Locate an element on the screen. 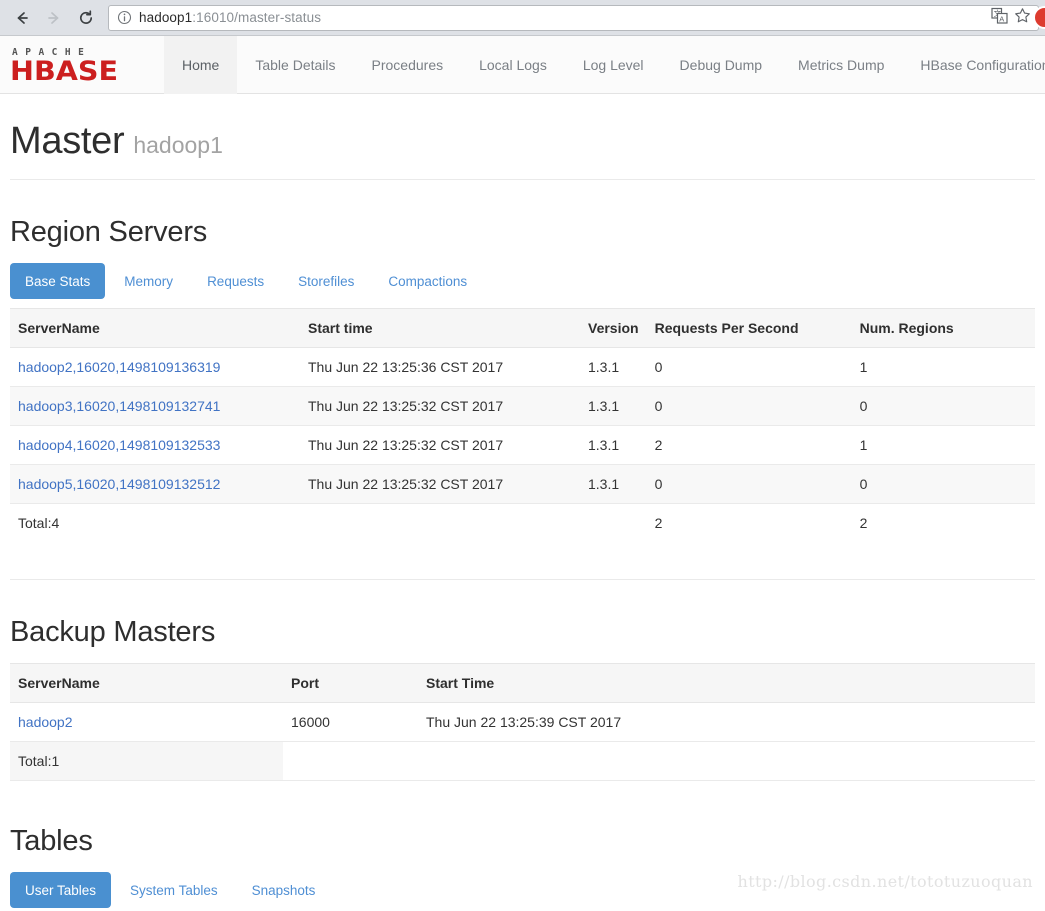 The width and height of the screenshot is (1045, 911). cell-start-time: Thu Jun 22 13:25:36 CST 2017 is located at coordinates (440, 367).